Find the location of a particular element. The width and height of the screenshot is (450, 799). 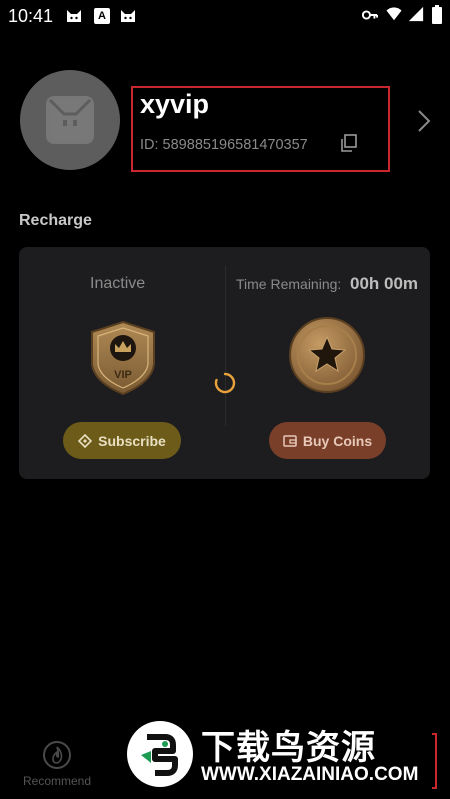

buy-coins-button: Buy Coins is located at coordinates (327, 440).